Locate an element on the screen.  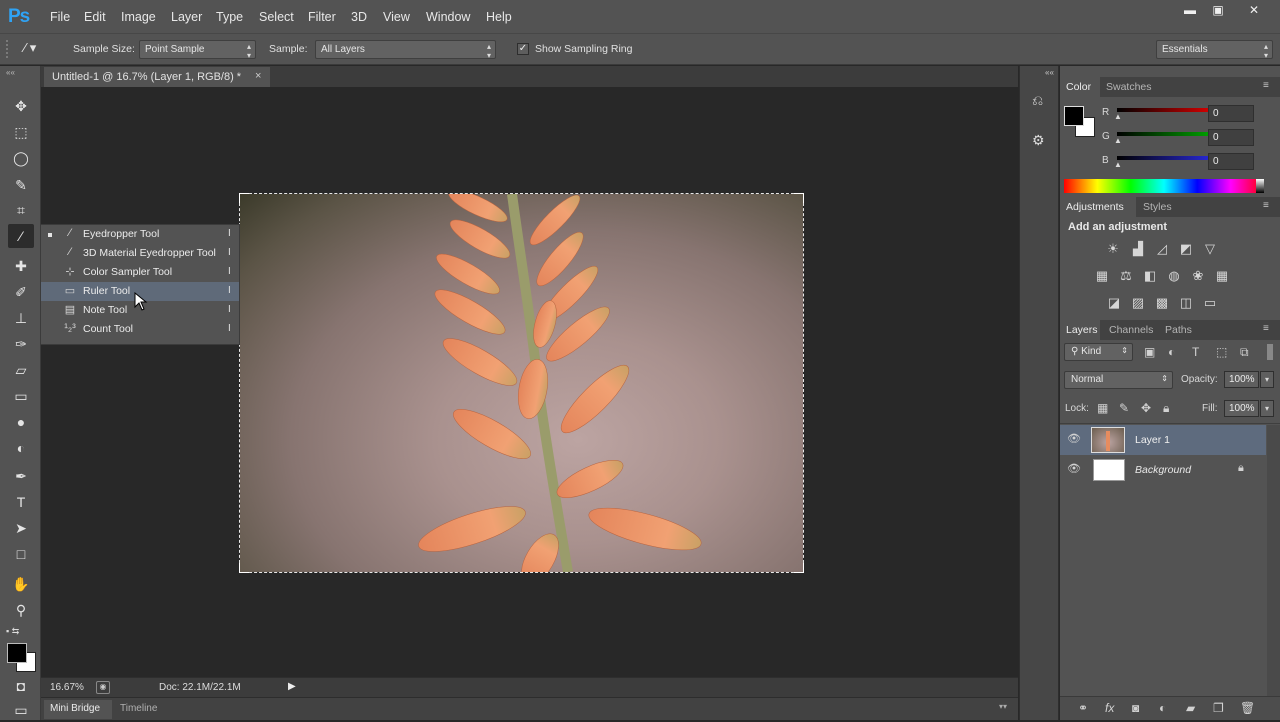
workspace-select: Essentials ▴ ▾ is located at coordinates (1214, 50).